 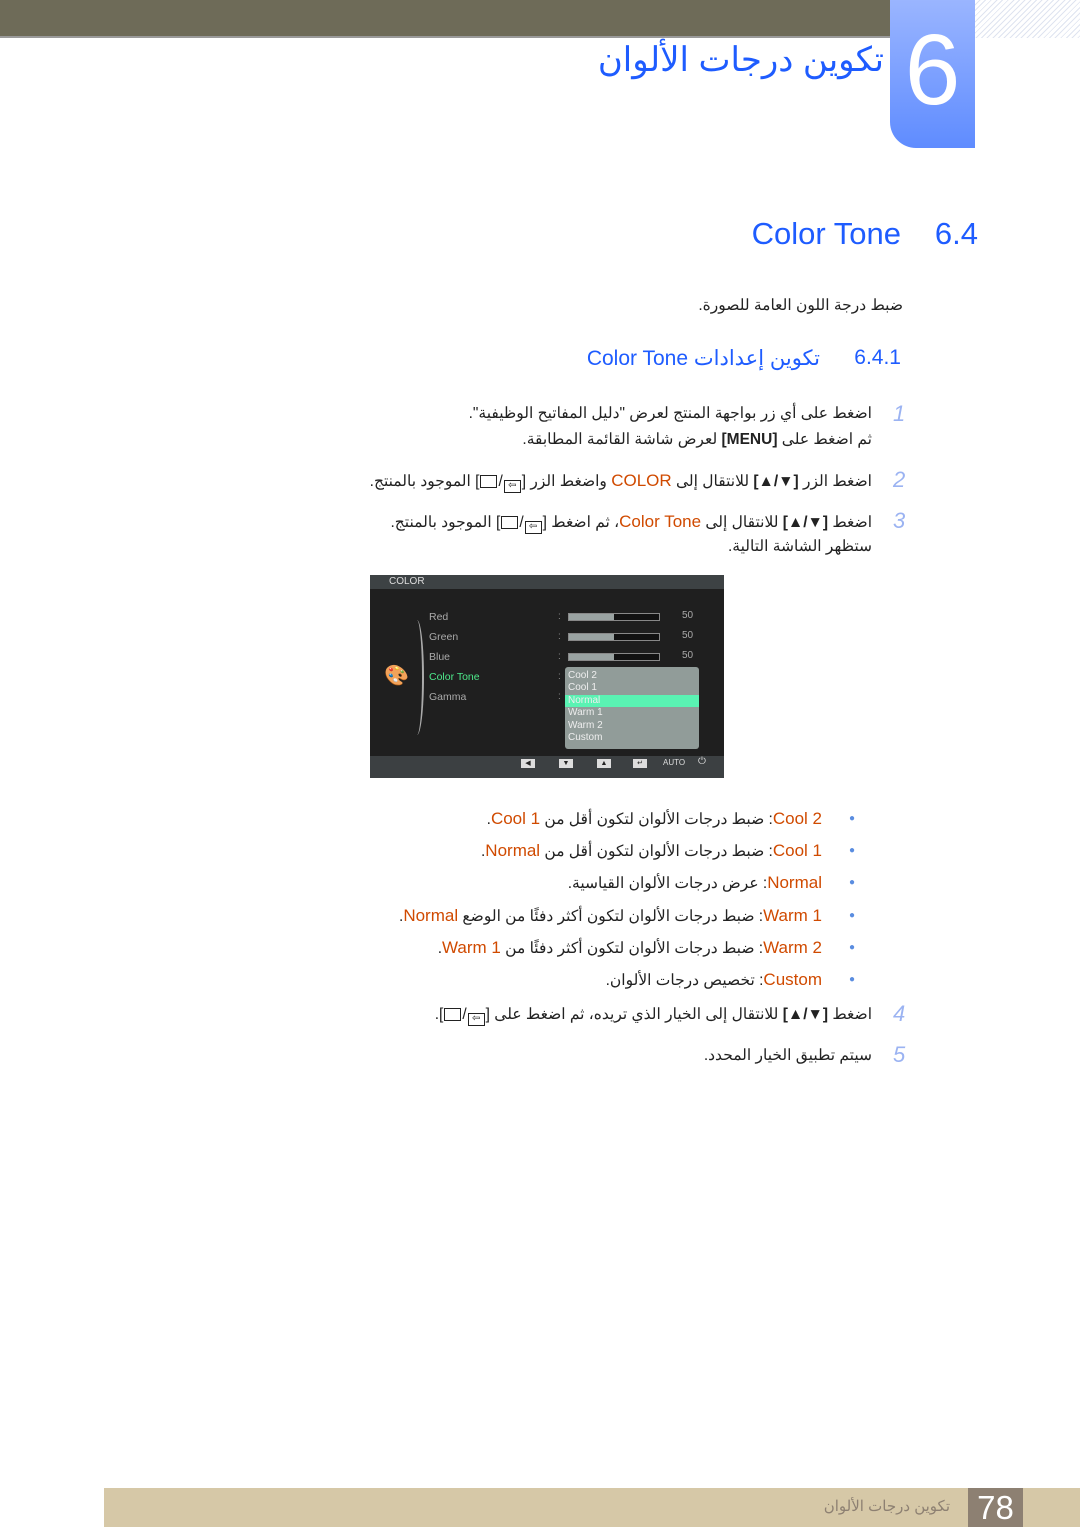 I want to click on osd-item-green: Green, so click(x=444, y=637).